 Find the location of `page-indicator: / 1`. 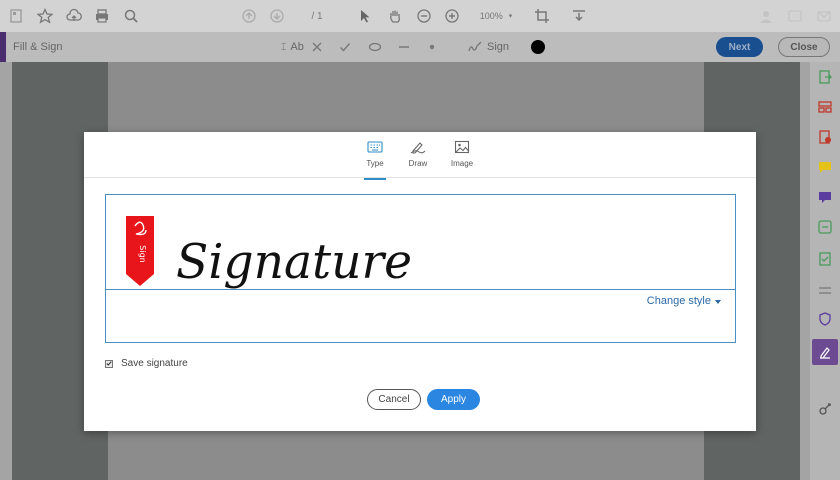

page-indicator: / 1 is located at coordinates (317, 16).